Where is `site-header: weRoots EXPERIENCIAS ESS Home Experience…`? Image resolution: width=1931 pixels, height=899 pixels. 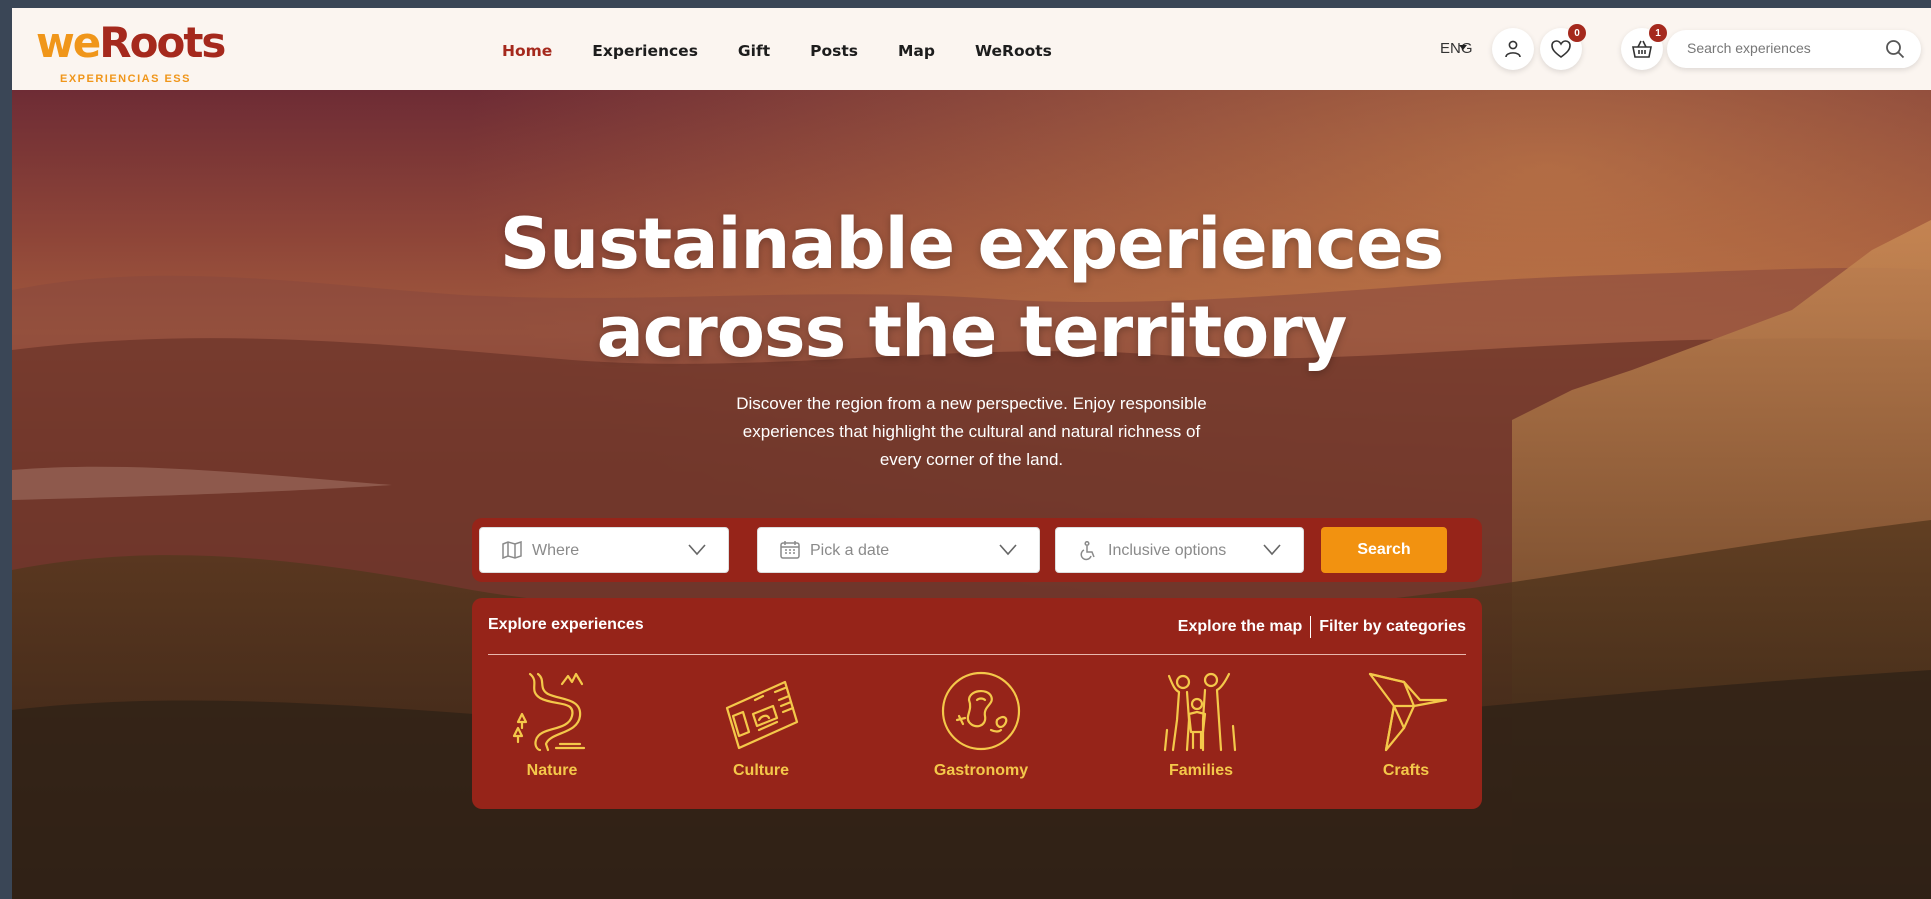
site-header: weRoots EXPERIENCIAS ESS Home Experience… is located at coordinates (971, 49).